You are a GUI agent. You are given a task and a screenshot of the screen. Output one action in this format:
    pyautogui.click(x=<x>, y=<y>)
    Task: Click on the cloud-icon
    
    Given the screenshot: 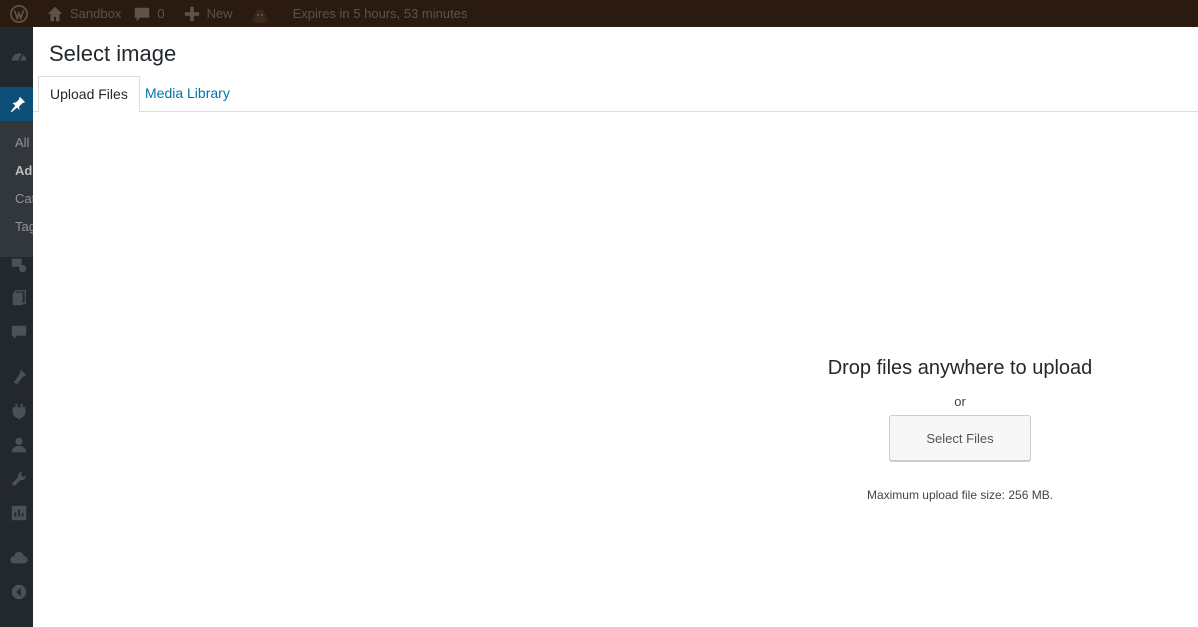 What is the action you would take?
    pyautogui.click(x=19, y=558)
    